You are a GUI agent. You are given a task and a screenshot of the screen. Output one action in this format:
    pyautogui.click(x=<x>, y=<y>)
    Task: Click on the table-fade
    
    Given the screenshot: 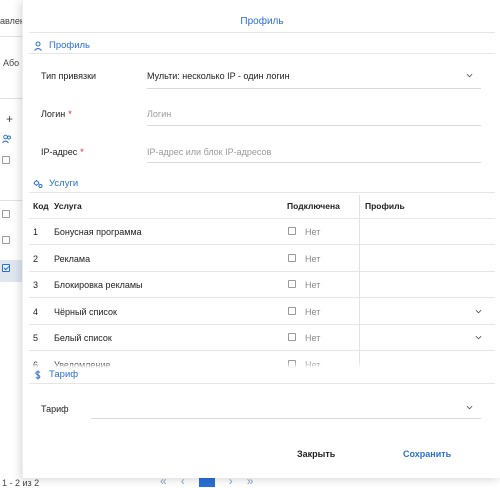 What is the action you would take?
    pyautogui.click(x=262, y=365)
    